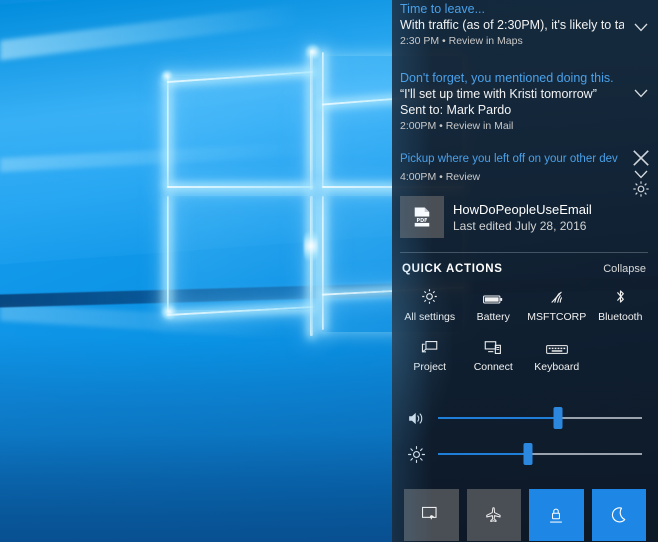  Describe the element at coordinates (457, 126) in the screenshot. I see `notification-meta: 2:00PM • Review in Mail` at that location.